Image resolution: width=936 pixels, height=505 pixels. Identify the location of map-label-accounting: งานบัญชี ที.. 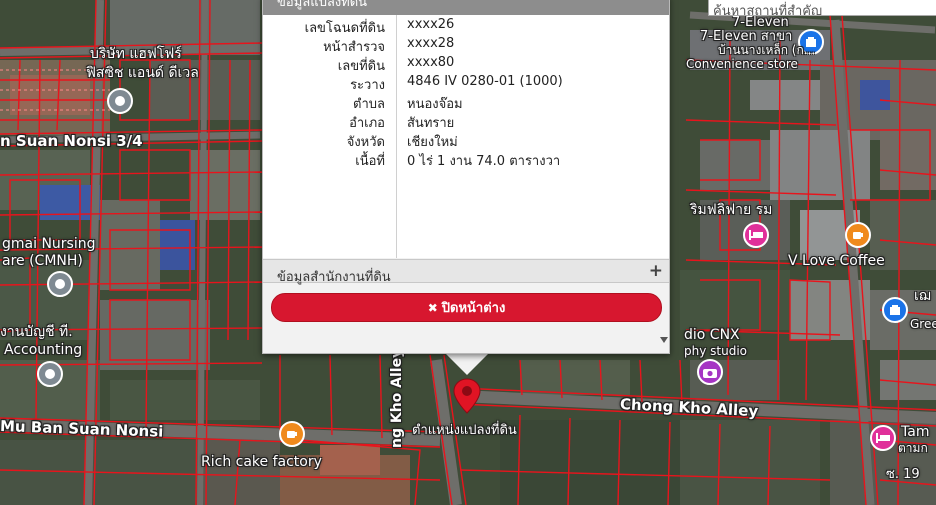
(36, 332).